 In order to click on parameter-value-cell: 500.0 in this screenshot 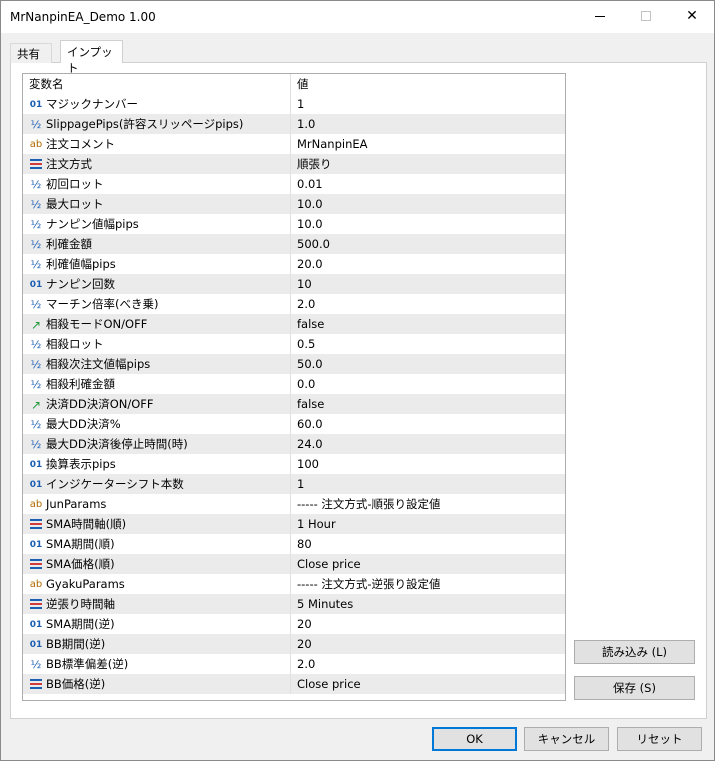, I will do `click(428, 244)`.